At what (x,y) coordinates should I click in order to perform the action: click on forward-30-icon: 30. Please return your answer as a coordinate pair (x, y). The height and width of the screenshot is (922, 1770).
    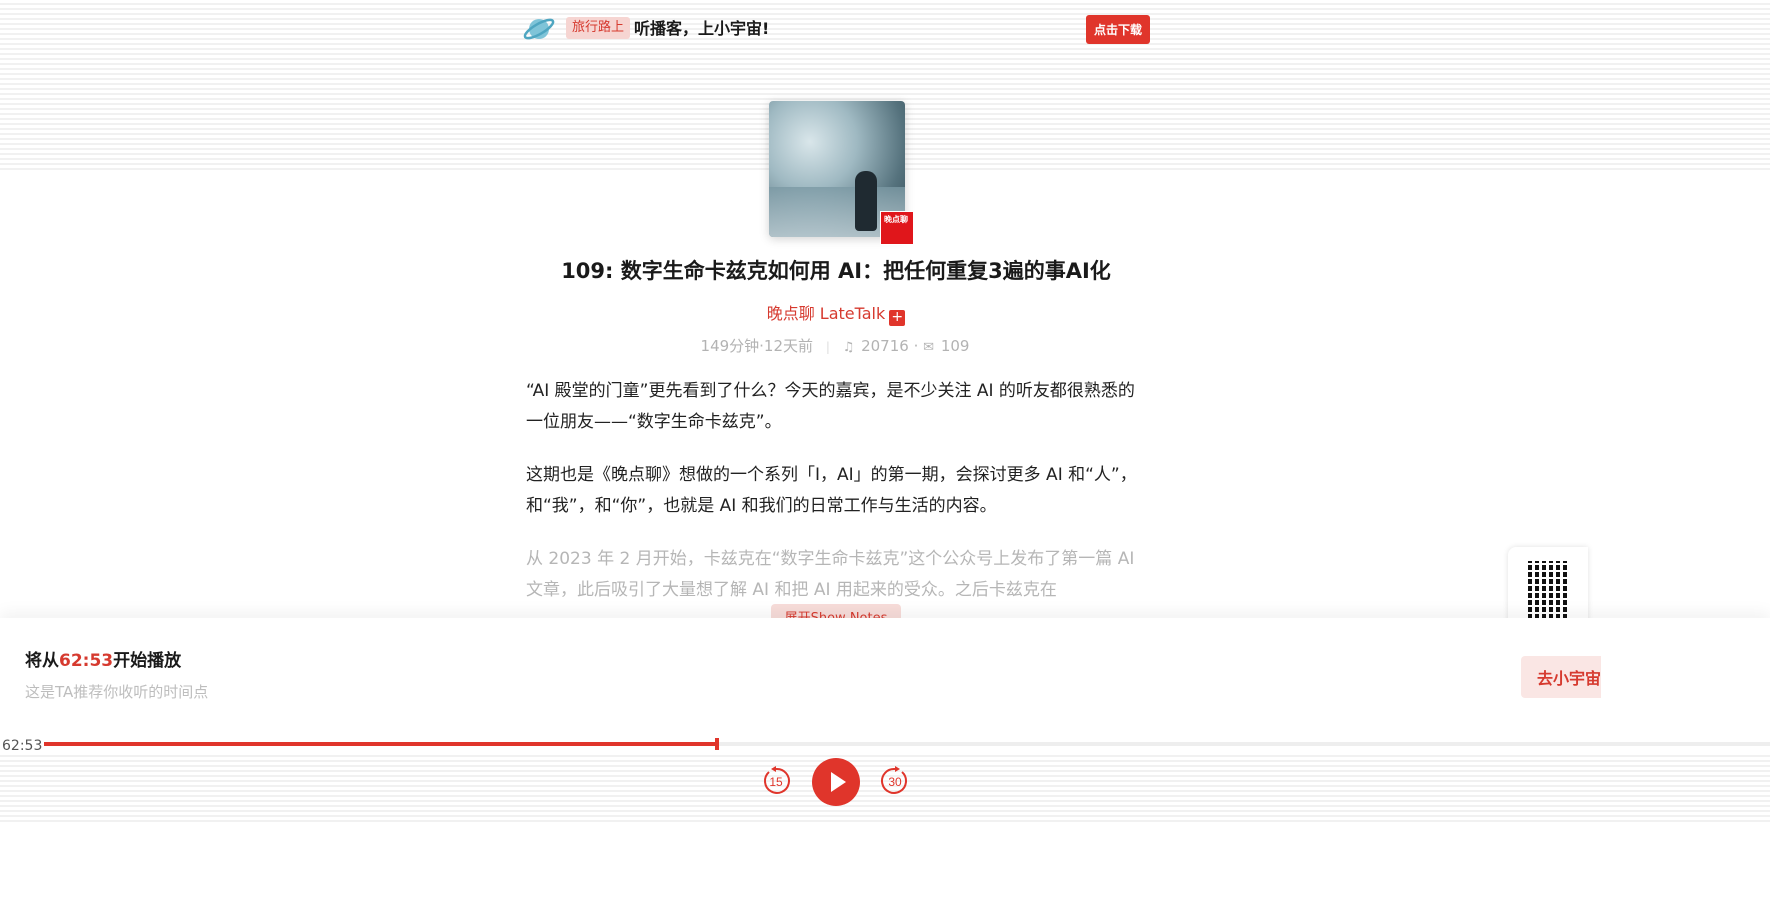
    Looking at the image, I should click on (895, 781).